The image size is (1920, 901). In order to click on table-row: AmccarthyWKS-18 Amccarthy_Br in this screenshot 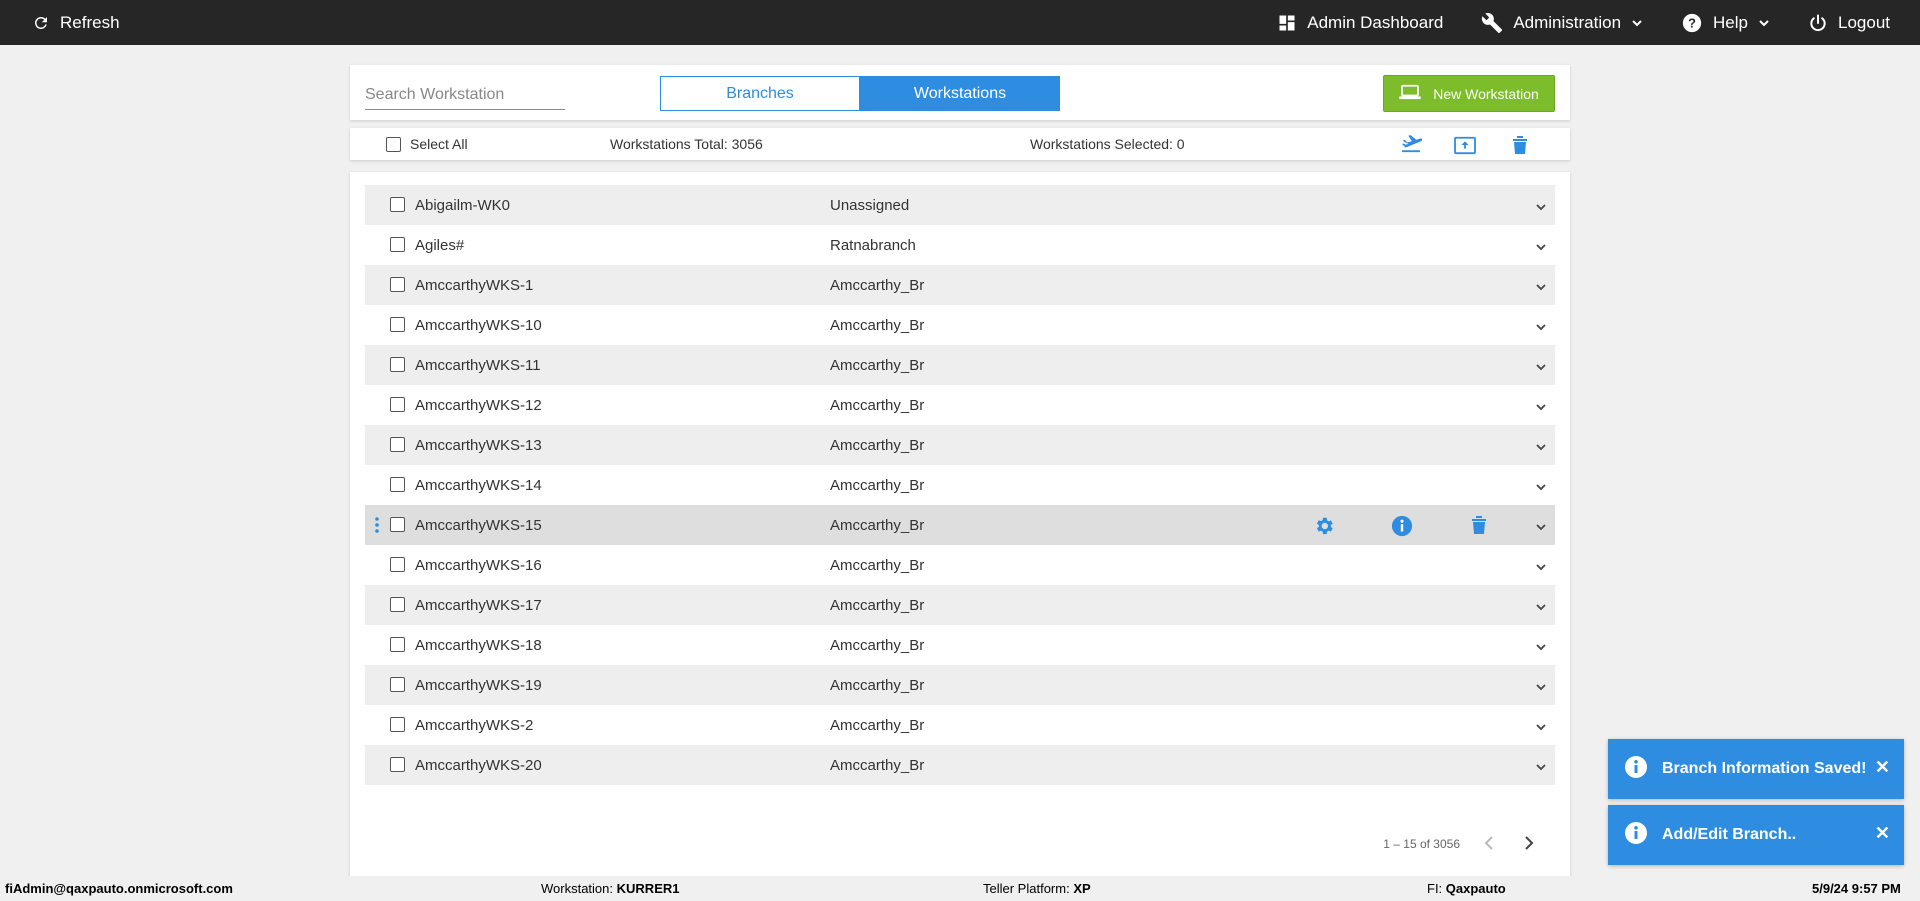, I will do `click(960, 645)`.